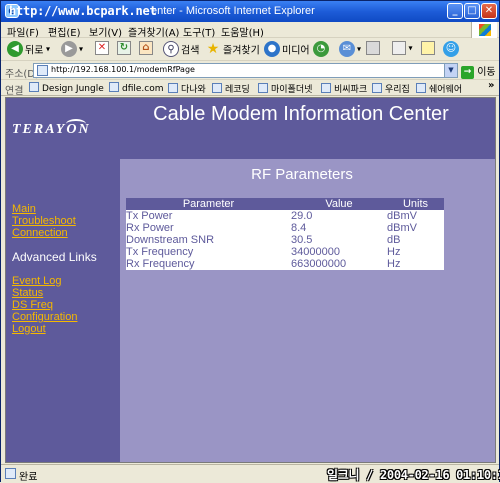 This screenshot has width=500, height=483. What do you see at coordinates (242, 31) in the screenshot?
I see `menu-help: 도움말(H)` at bounding box center [242, 31].